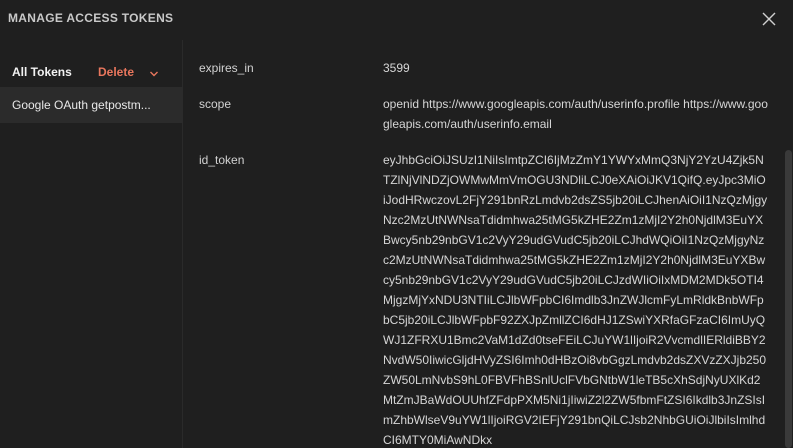 The height and width of the screenshot is (448, 793). What do you see at coordinates (483, 68) in the screenshot?
I see `detail-row-expires-in: expires_in 3599` at bounding box center [483, 68].